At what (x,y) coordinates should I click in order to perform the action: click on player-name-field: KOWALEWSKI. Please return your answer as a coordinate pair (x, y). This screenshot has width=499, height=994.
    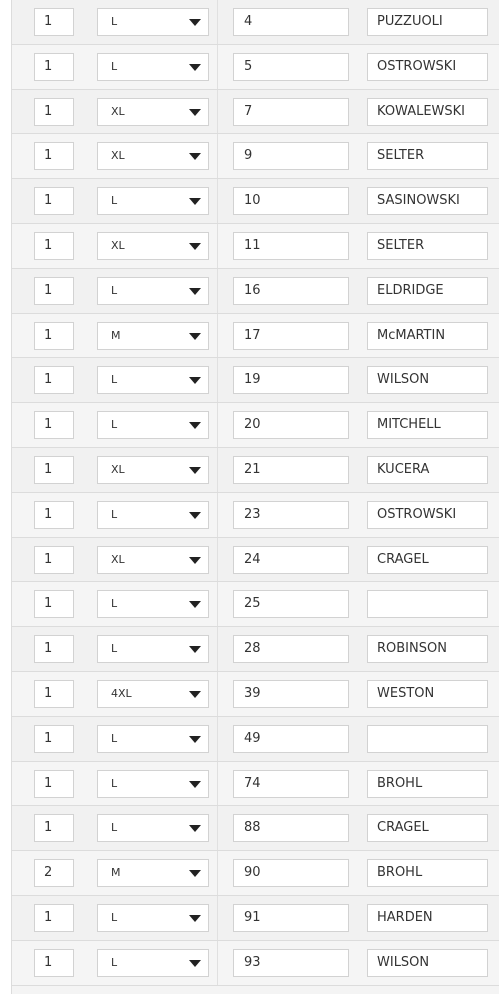
    Looking at the image, I should click on (427, 111).